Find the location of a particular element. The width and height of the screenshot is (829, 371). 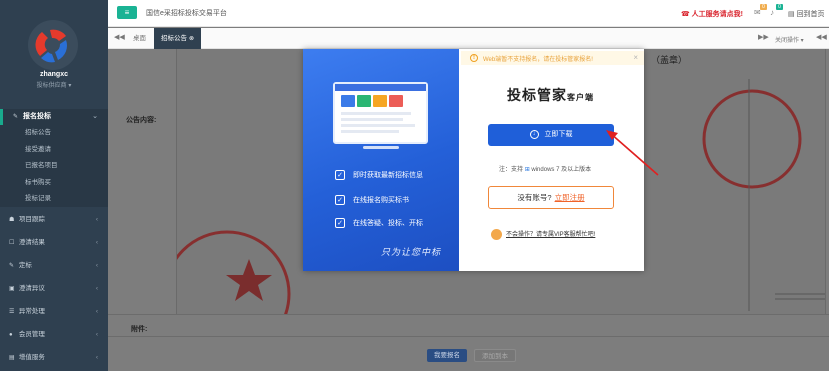

sidebar-subitem: 标书购买 is located at coordinates (54, 183).